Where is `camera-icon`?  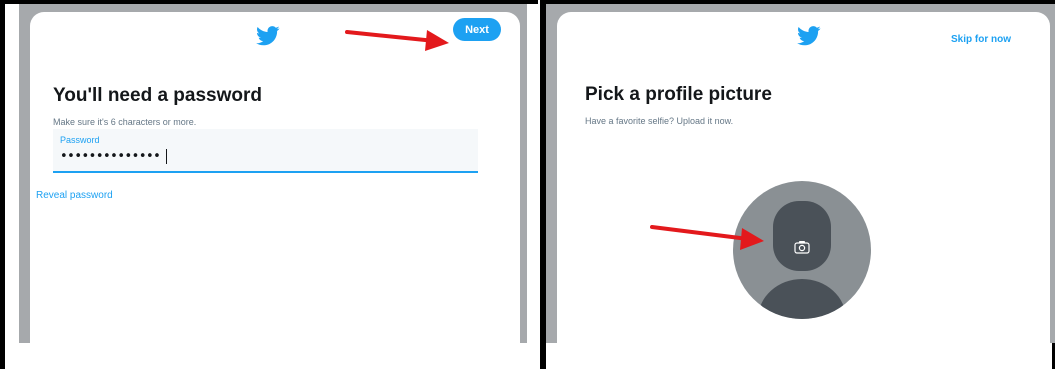 camera-icon is located at coordinates (802, 247).